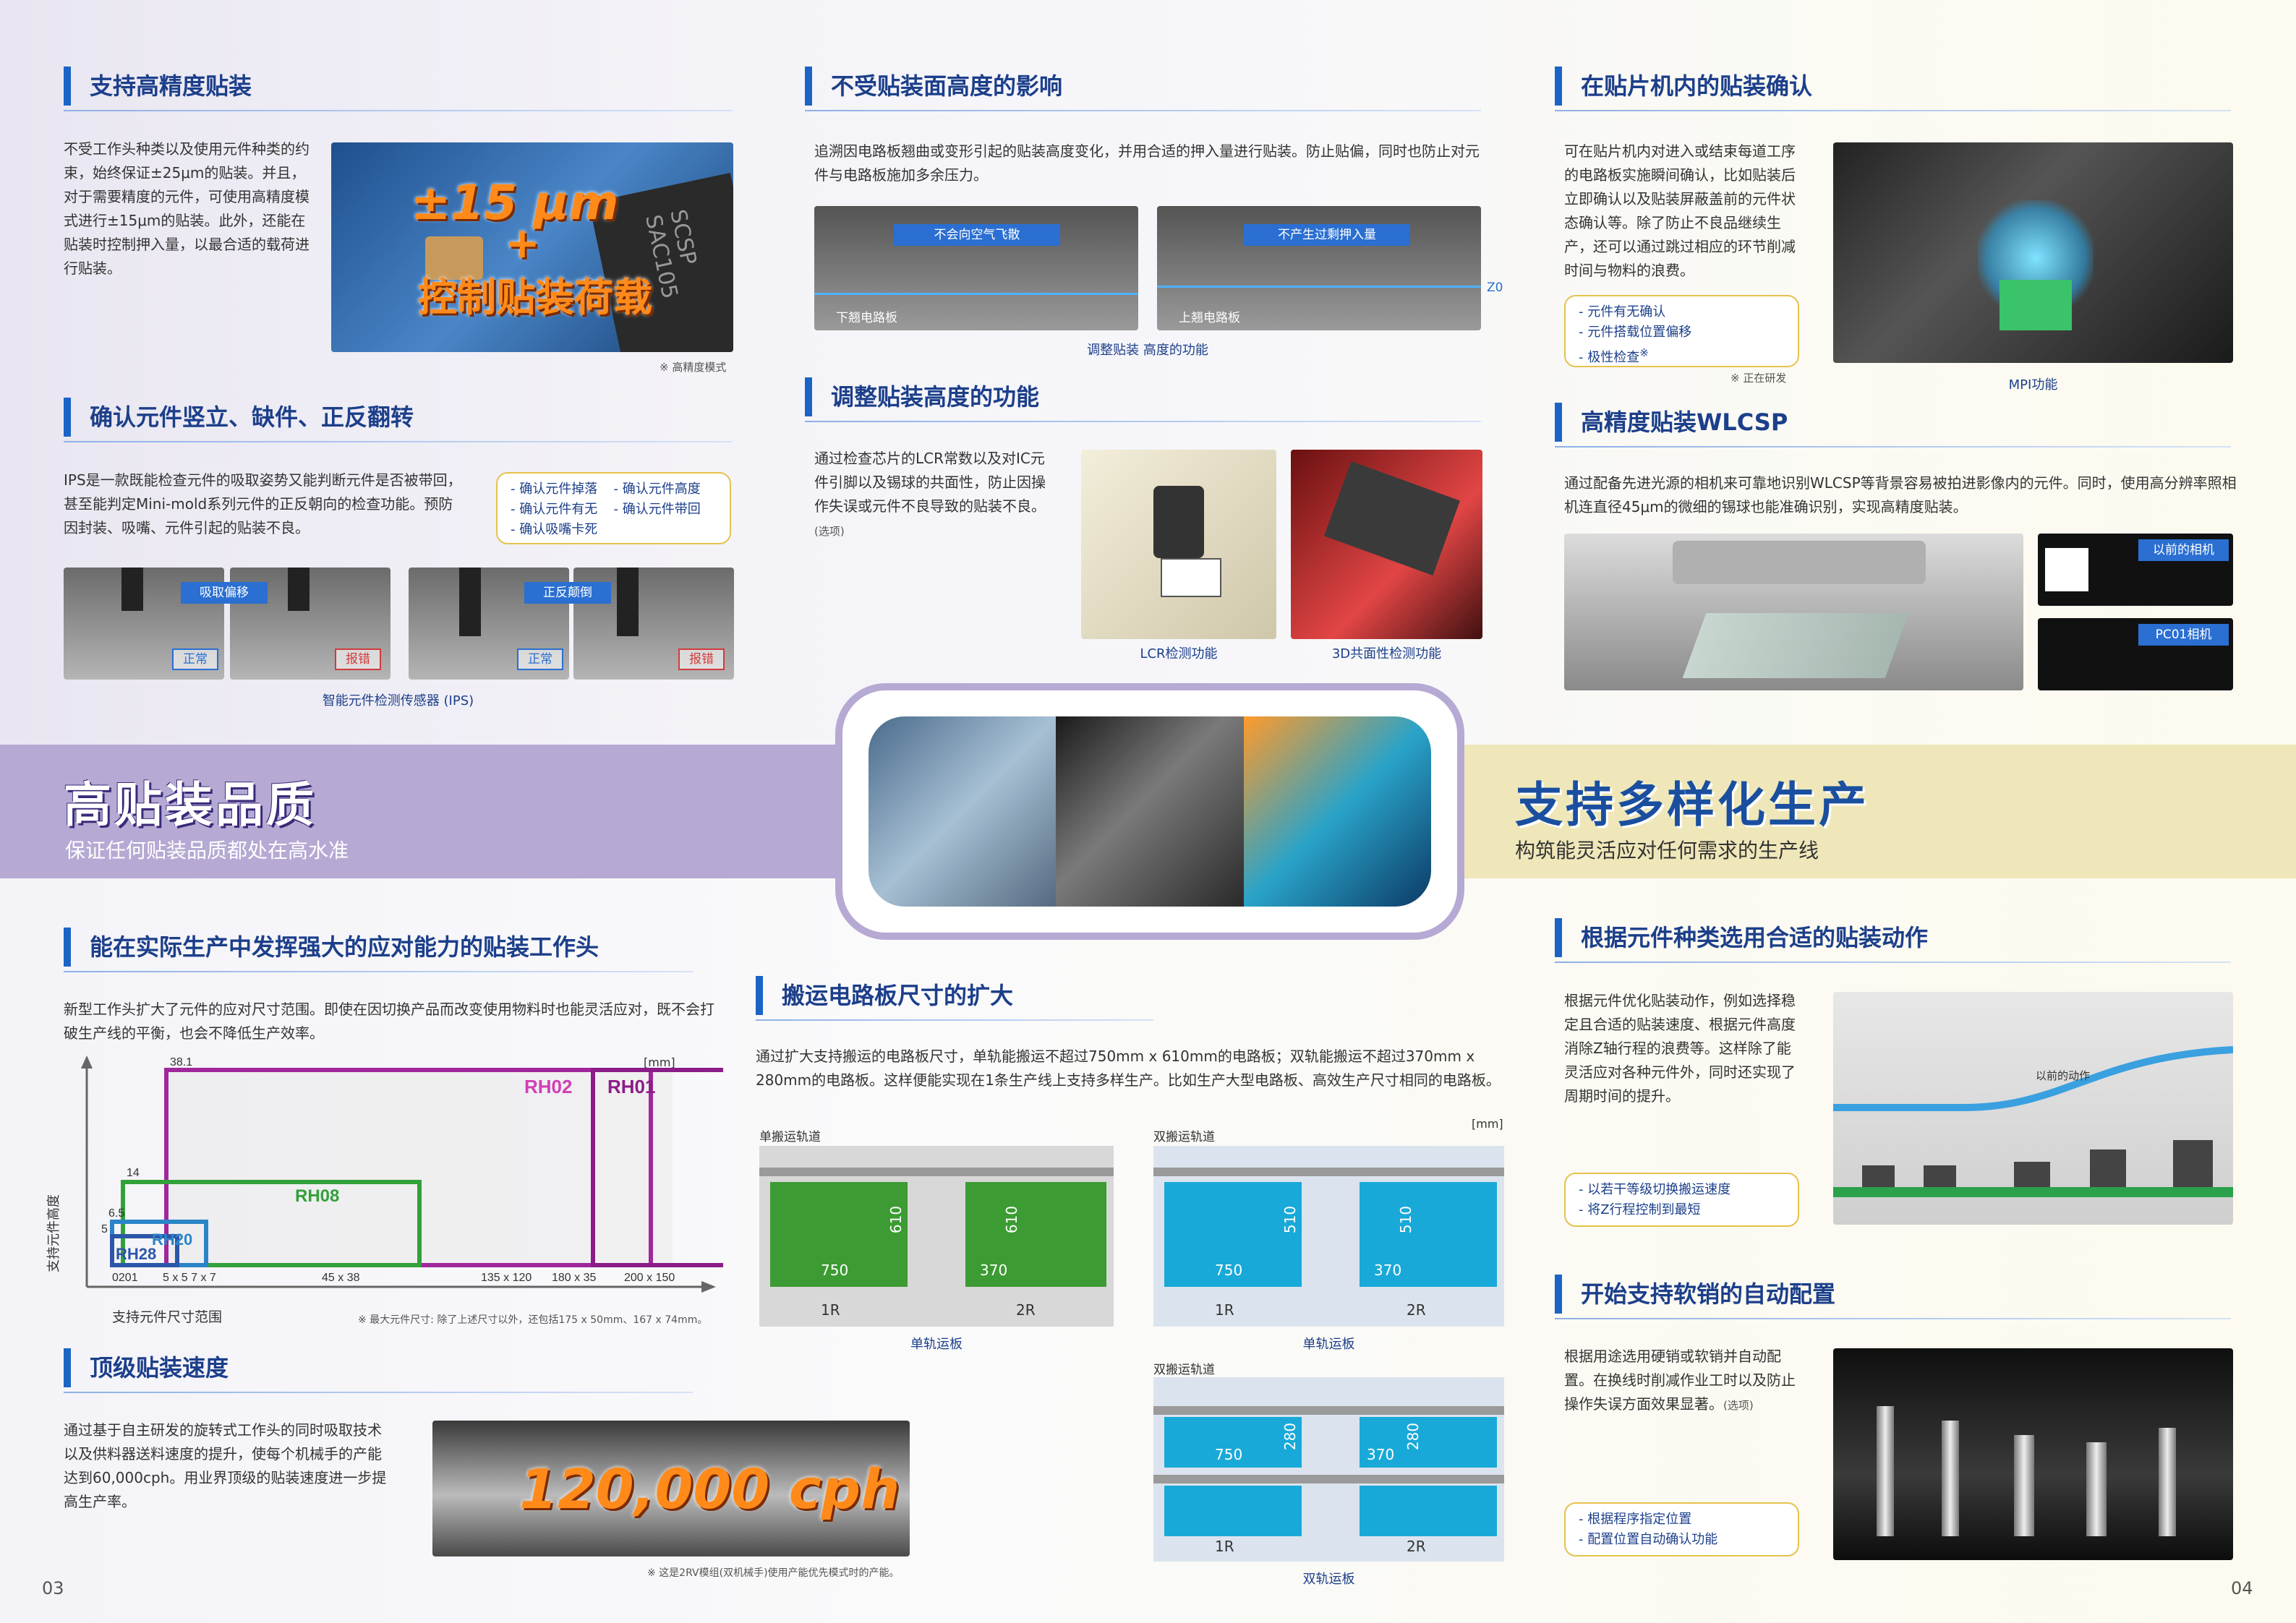 This screenshot has width=2296, height=1623. I want to click on pcb-1r-lane2, so click(1233, 1511).